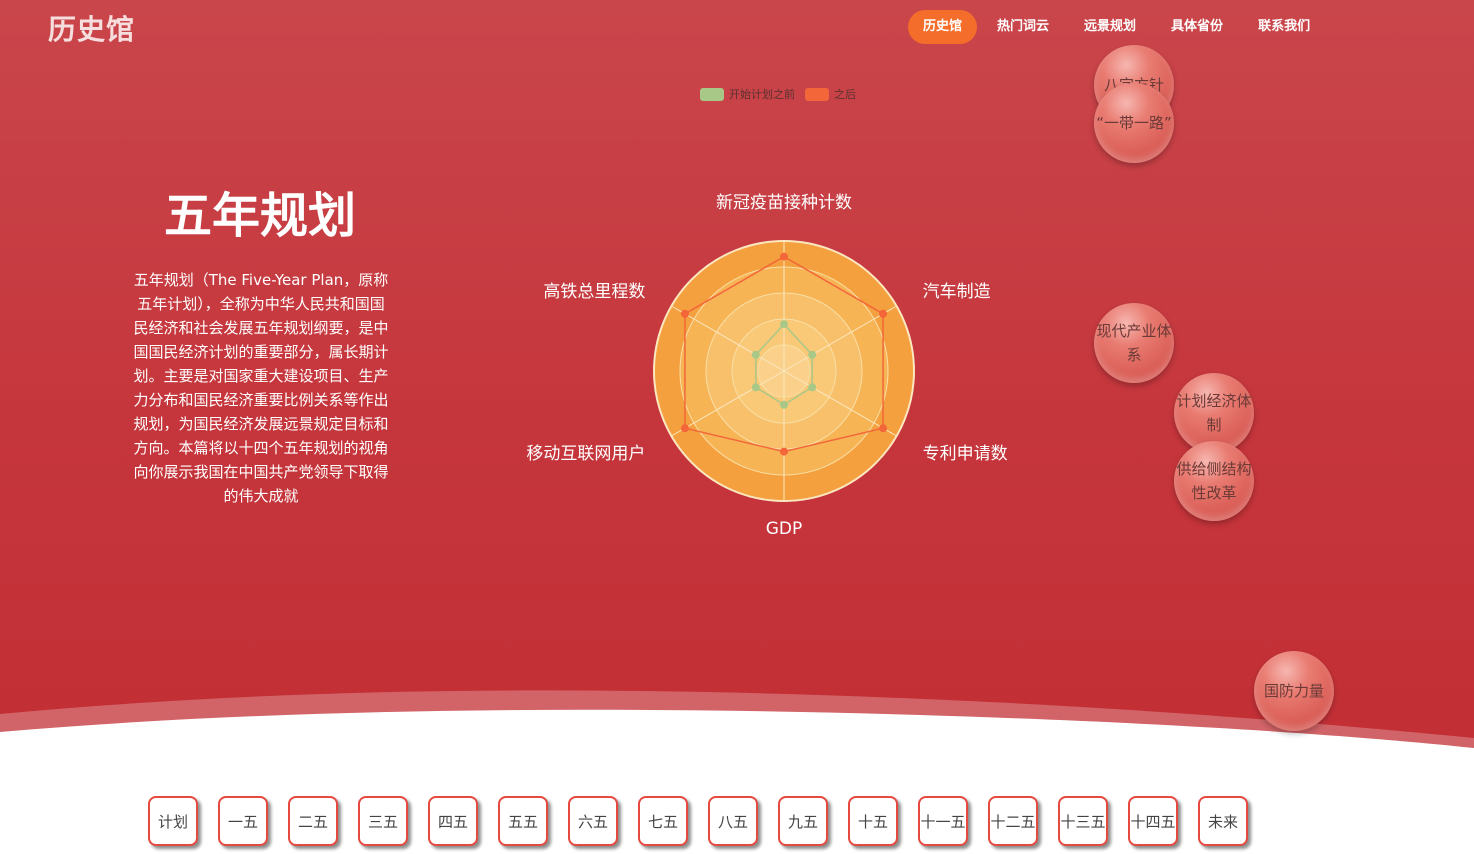  What do you see at coordinates (523, 821) in the screenshot?
I see `timeline-button: 五五` at bounding box center [523, 821].